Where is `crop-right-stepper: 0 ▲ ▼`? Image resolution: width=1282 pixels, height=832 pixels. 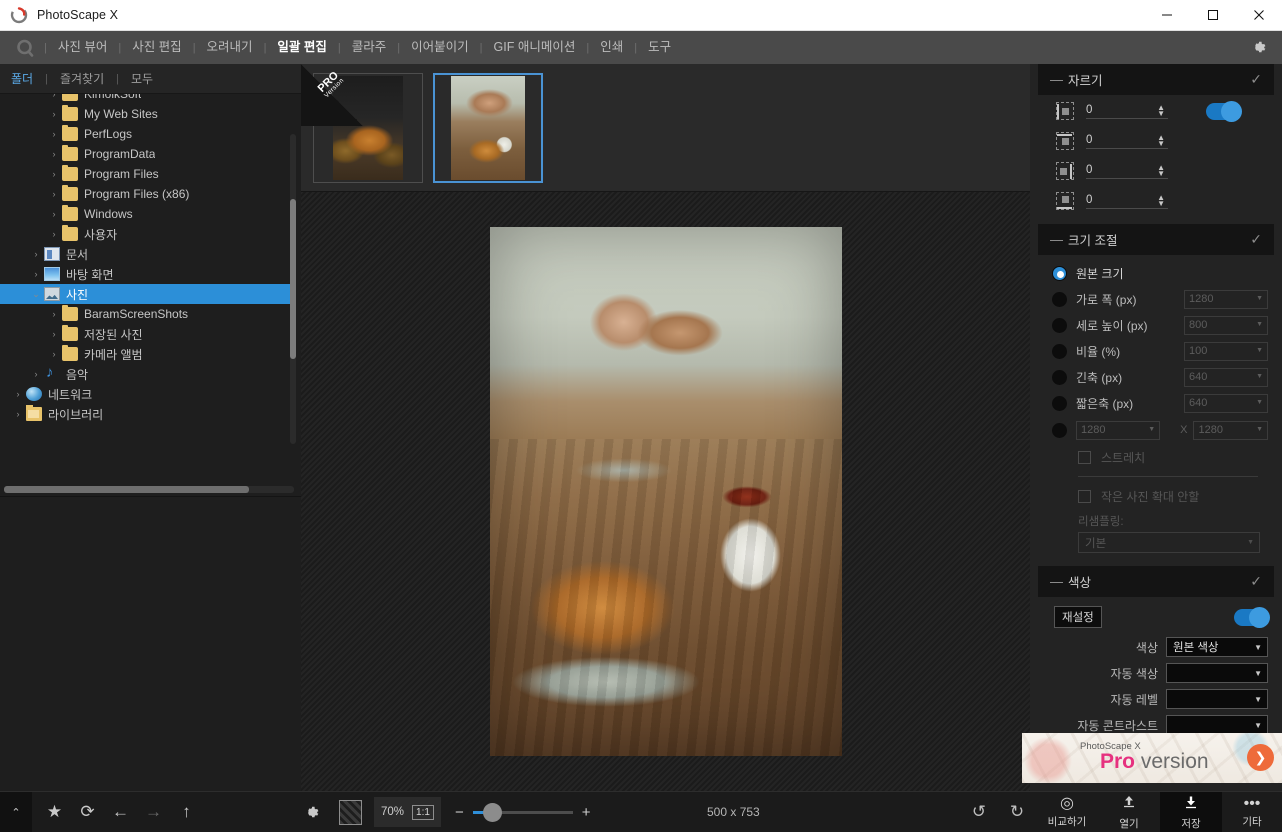 crop-right-stepper: 0 ▲ ▼ is located at coordinates (1127, 171).